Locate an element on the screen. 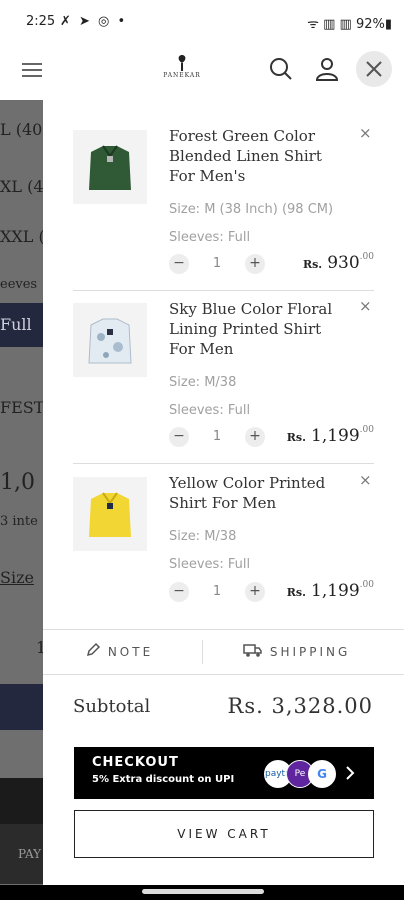  shipping-button: SHIPPING is located at coordinates (296, 652).